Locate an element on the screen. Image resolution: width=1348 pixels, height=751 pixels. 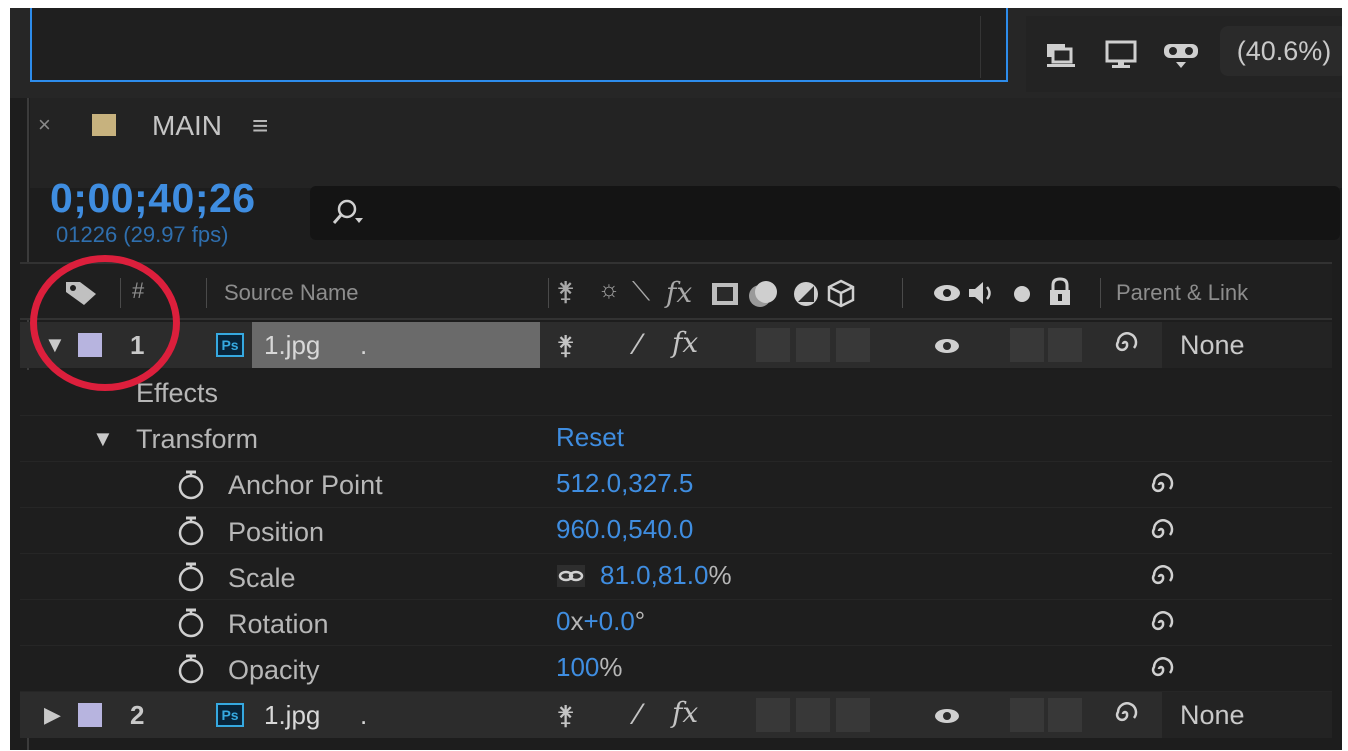
frame-count-display: 01226 (29.97 fps) is located at coordinates (142, 234).